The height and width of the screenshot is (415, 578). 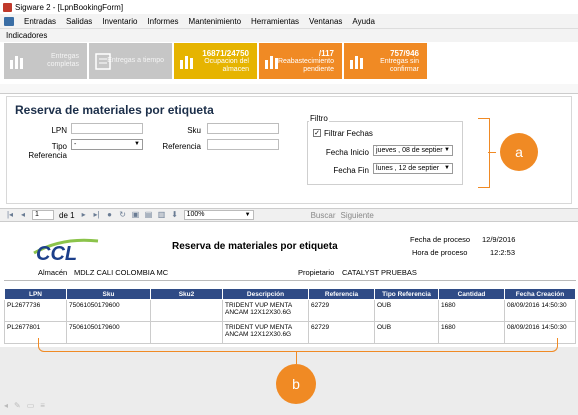 I want to click on callout-bracket-b, so click(x=298, y=345).